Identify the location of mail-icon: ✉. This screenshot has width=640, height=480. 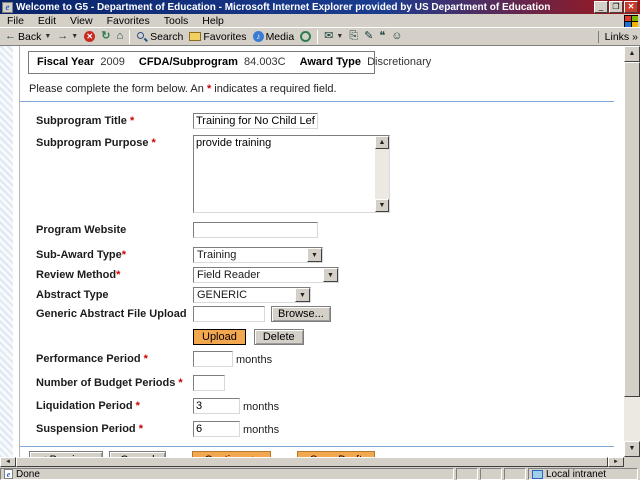
(329, 36).